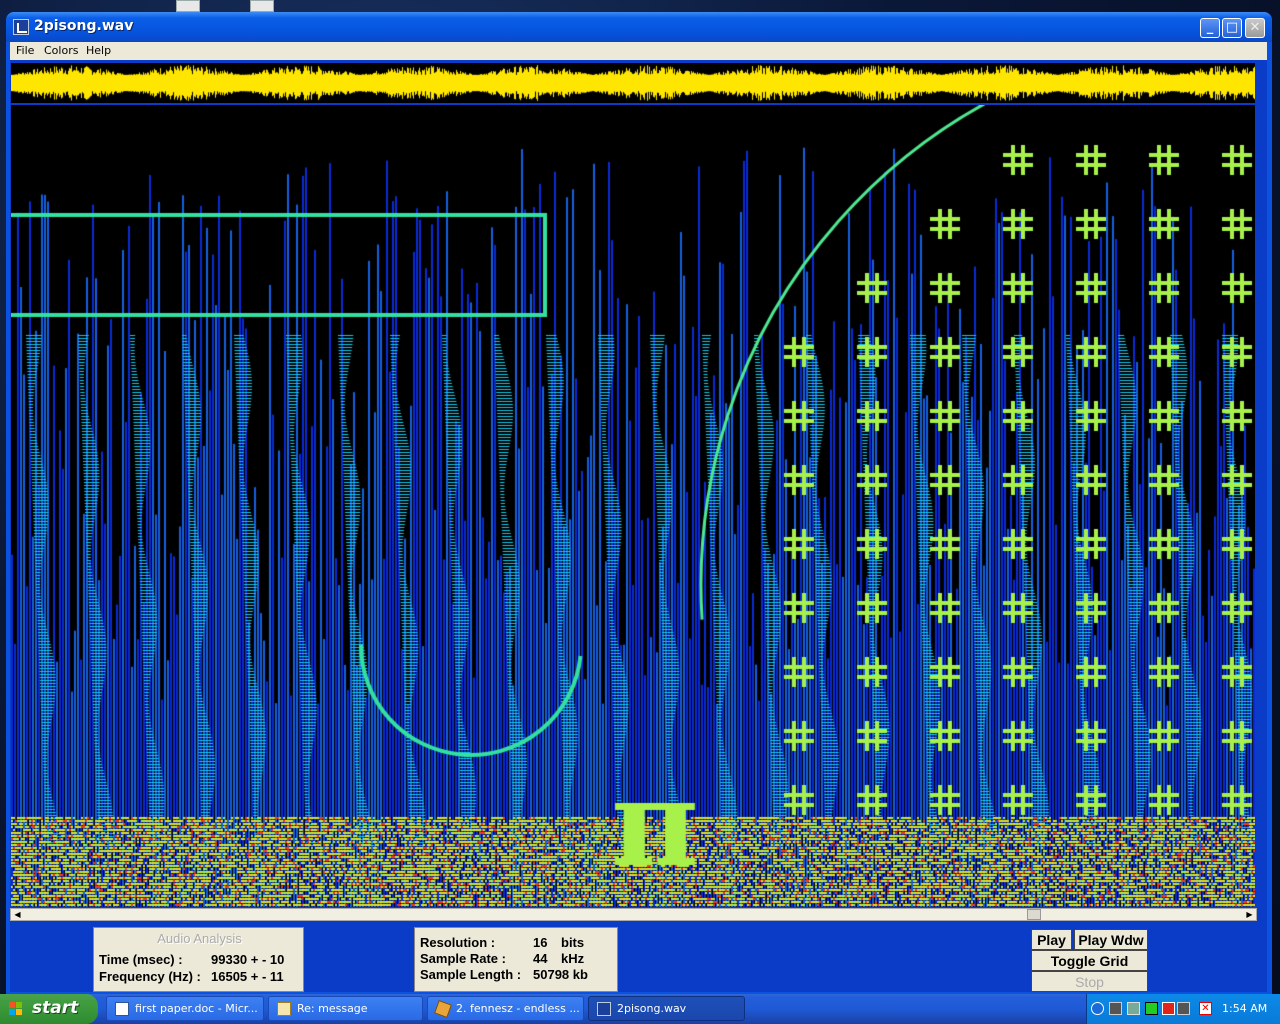 The image size is (1280, 1024). Describe the element at coordinates (248, 959) in the screenshot. I see `time-value: 99330 + - 10` at that location.